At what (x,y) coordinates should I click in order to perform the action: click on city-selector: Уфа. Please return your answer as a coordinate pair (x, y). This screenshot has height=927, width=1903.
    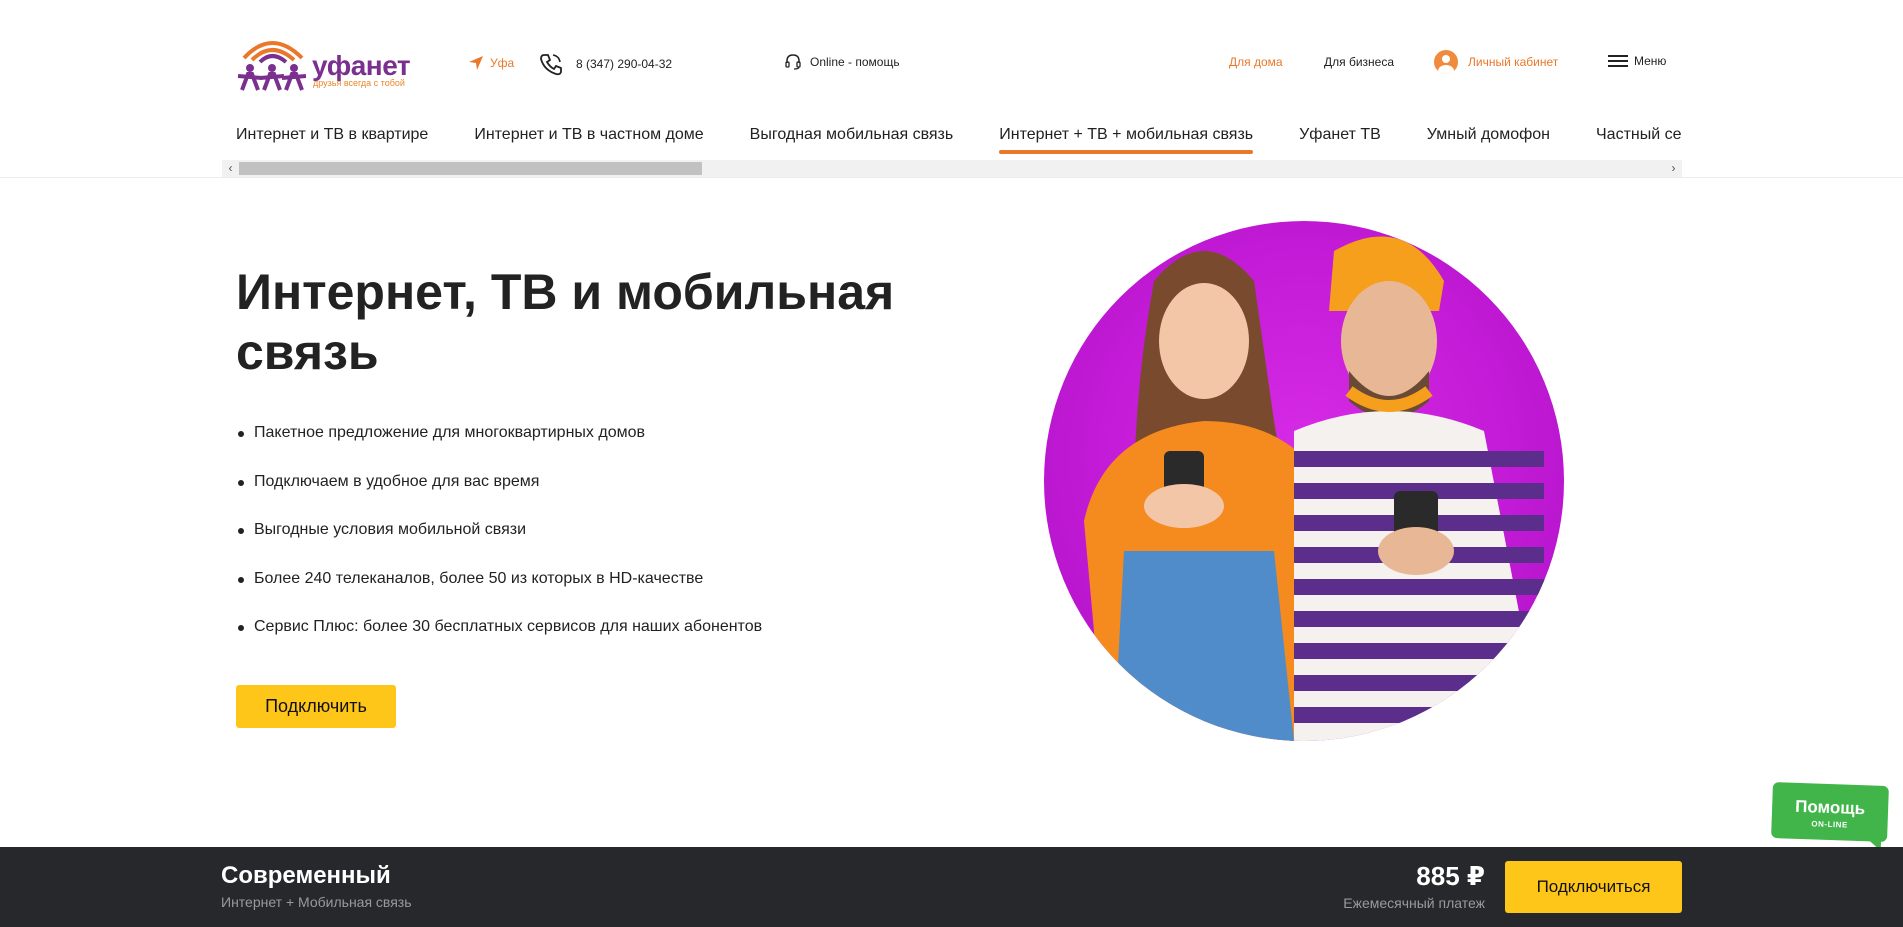
    Looking at the image, I should click on (491, 63).